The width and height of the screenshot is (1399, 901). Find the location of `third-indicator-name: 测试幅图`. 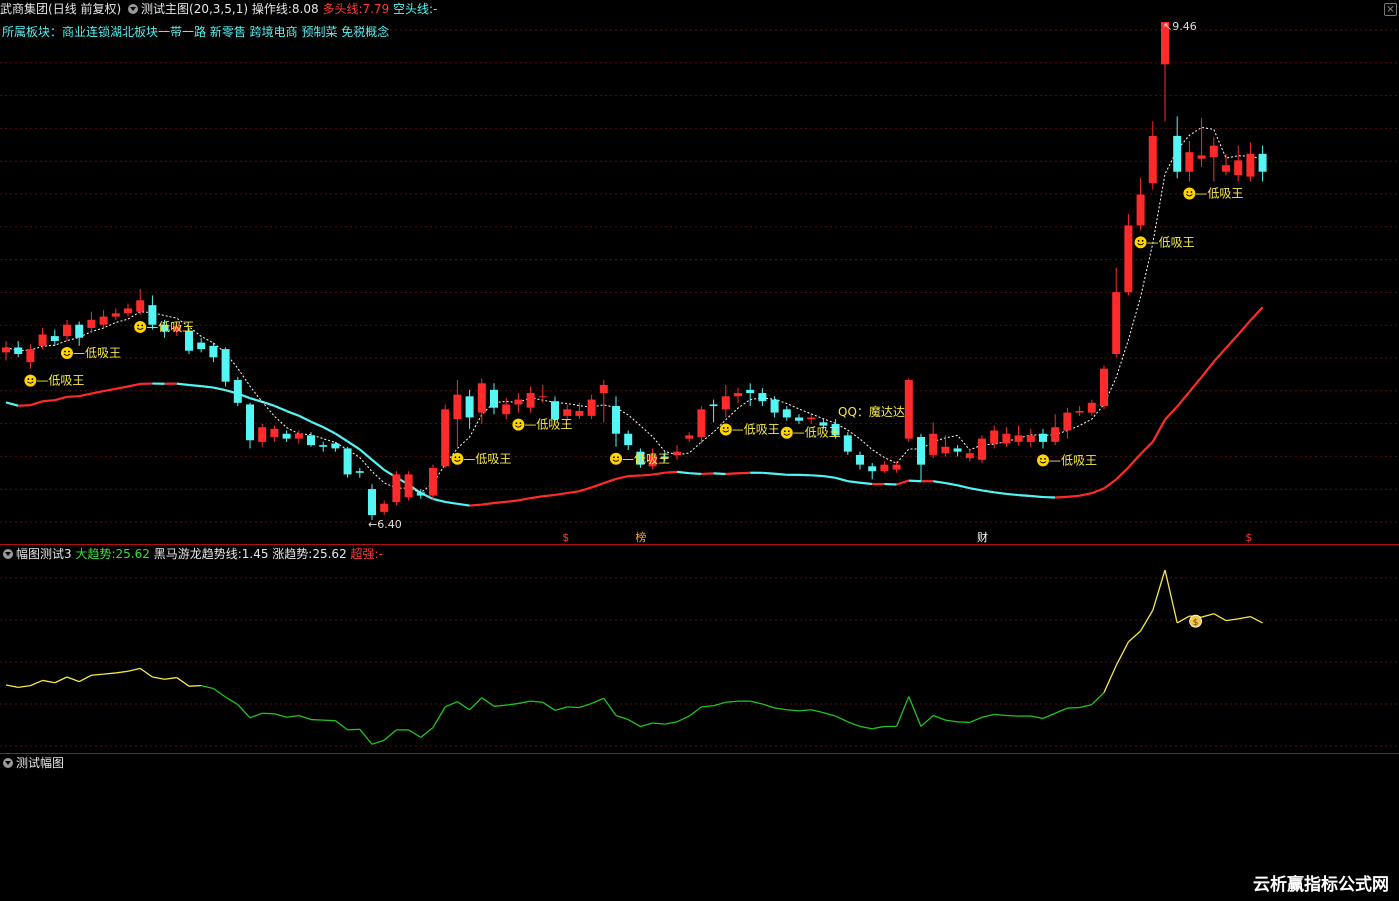

third-indicator-name: 测试幅图 is located at coordinates (40, 763).